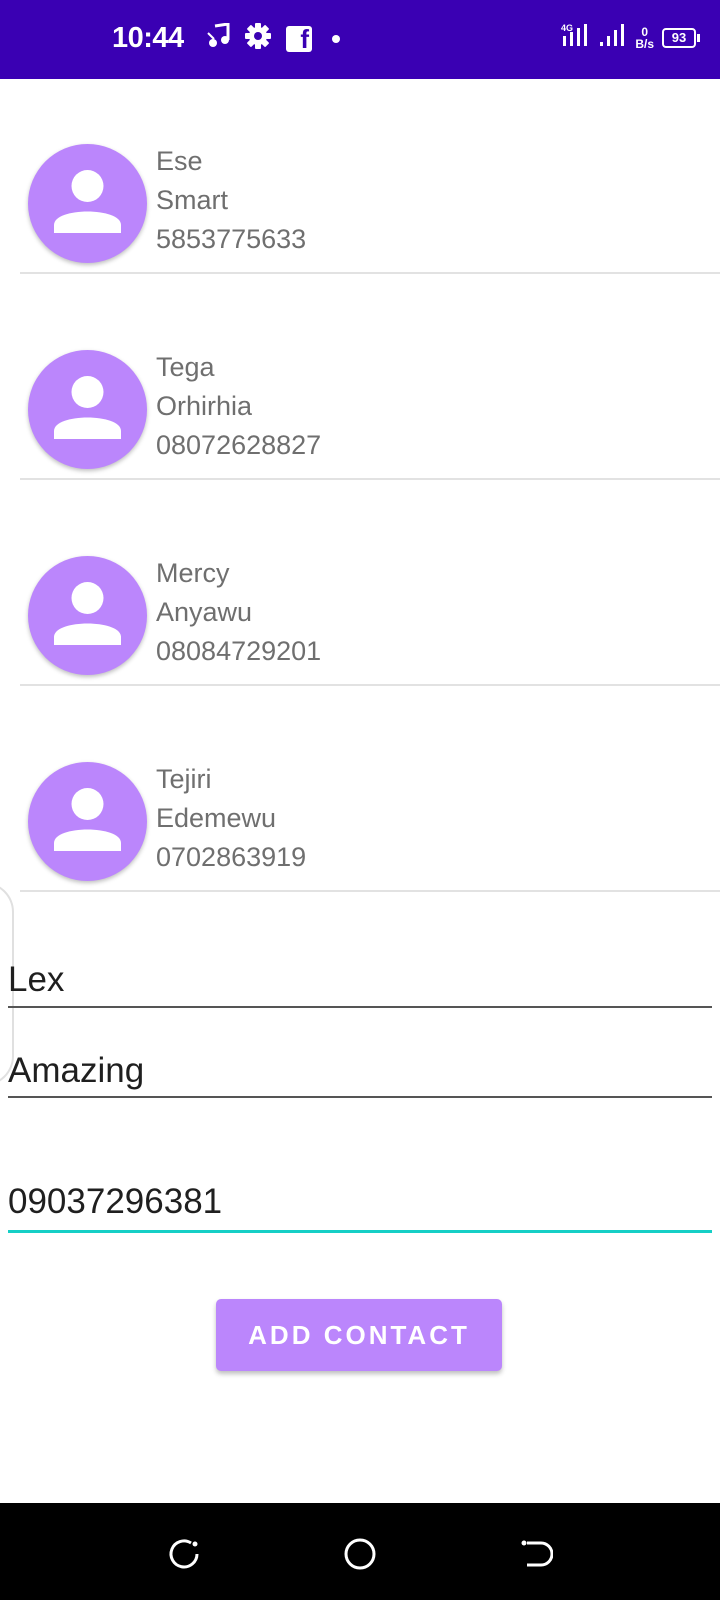  I want to click on last-name-field-container, so click(360, 1073).